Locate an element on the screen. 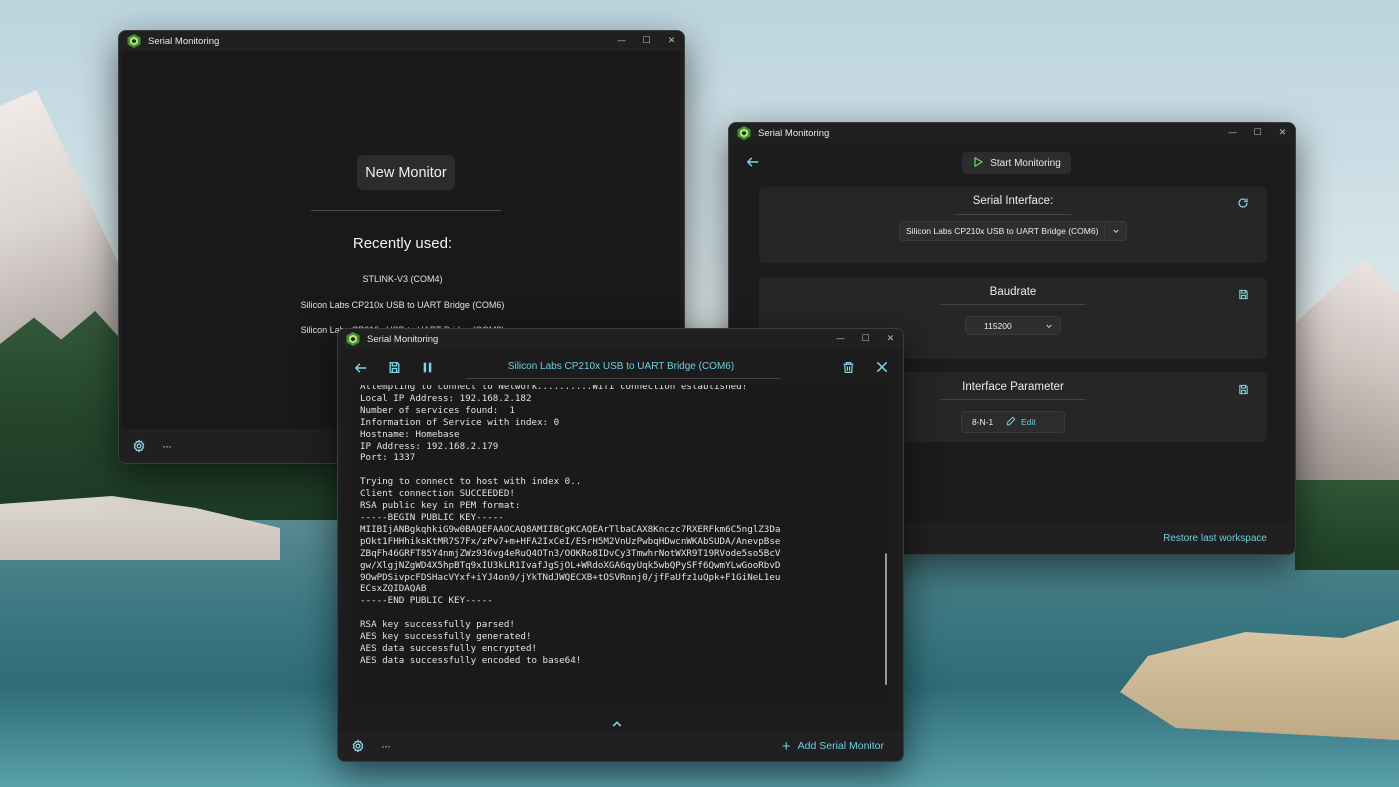 This screenshot has width=1399, height=787. pencil-icon is located at coordinates (1011, 422).